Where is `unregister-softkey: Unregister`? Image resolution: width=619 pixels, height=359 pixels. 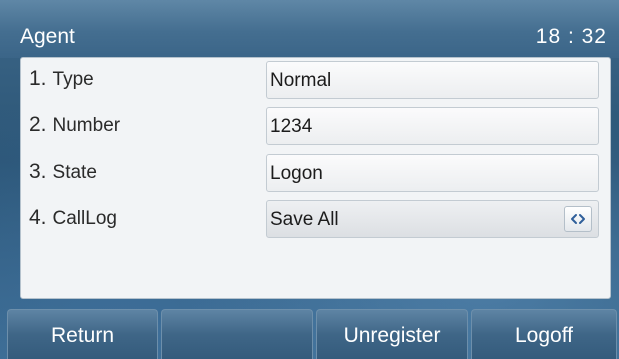 unregister-softkey: Unregister is located at coordinates (392, 334).